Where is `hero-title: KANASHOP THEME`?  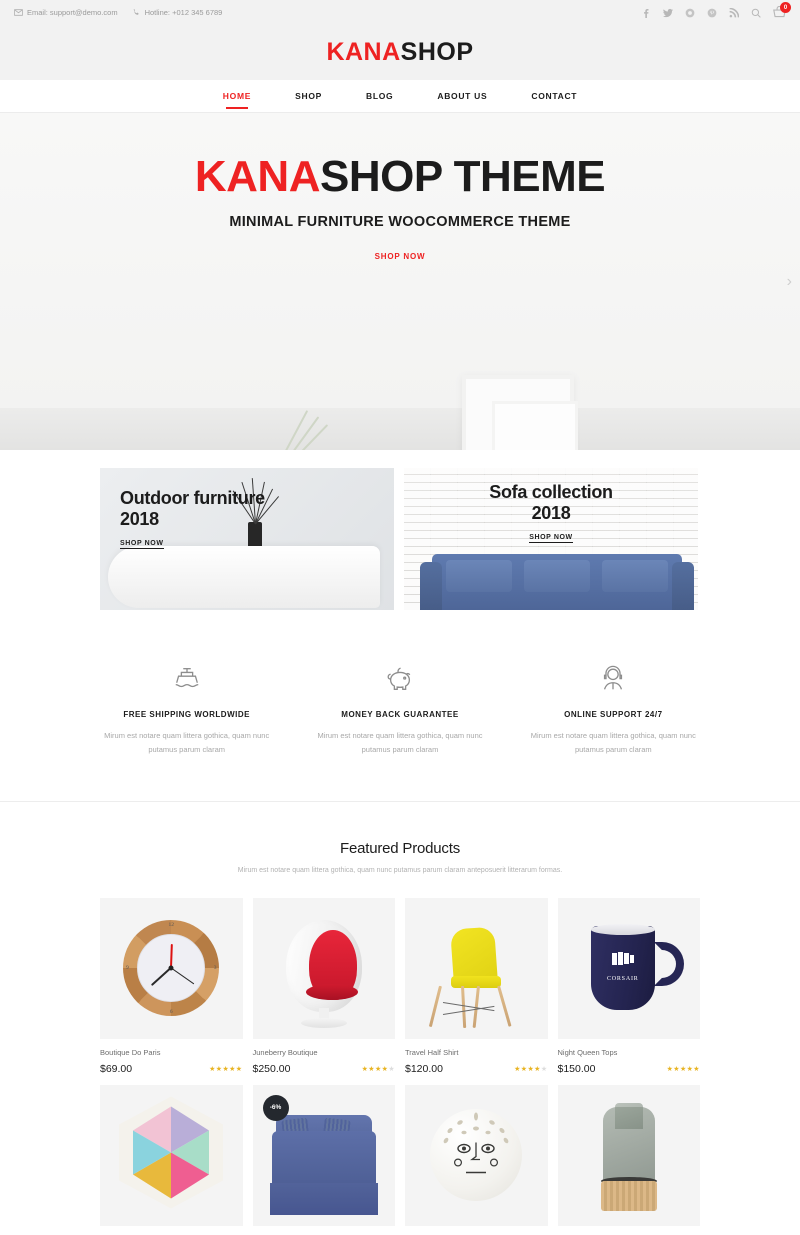 hero-title: KANASHOP THEME is located at coordinates (400, 177).